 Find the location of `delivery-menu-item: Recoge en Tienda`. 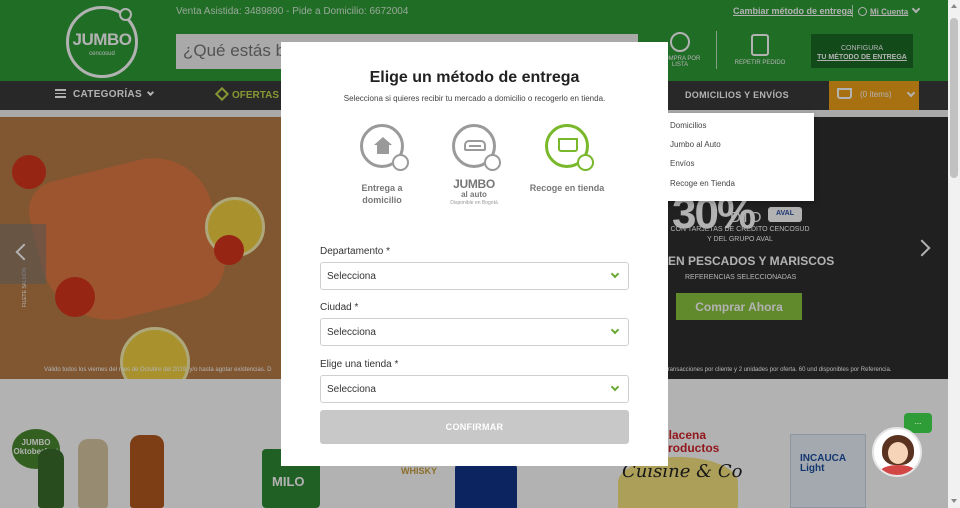

delivery-menu-item: Recoge en Tienda is located at coordinates (702, 183).